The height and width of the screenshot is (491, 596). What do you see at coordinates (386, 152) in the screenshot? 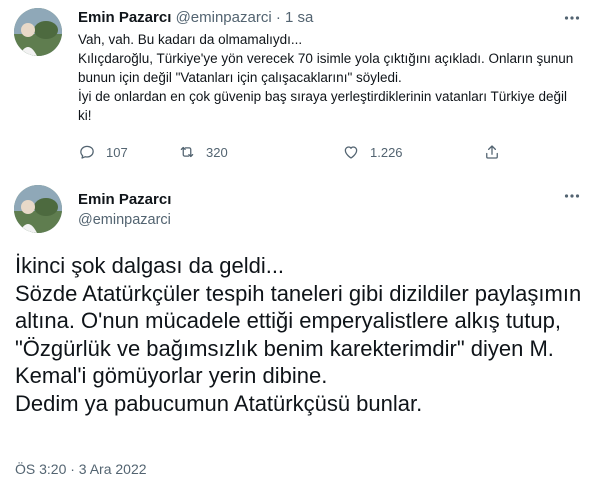
I see `like-count: 1.226` at bounding box center [386, 152].